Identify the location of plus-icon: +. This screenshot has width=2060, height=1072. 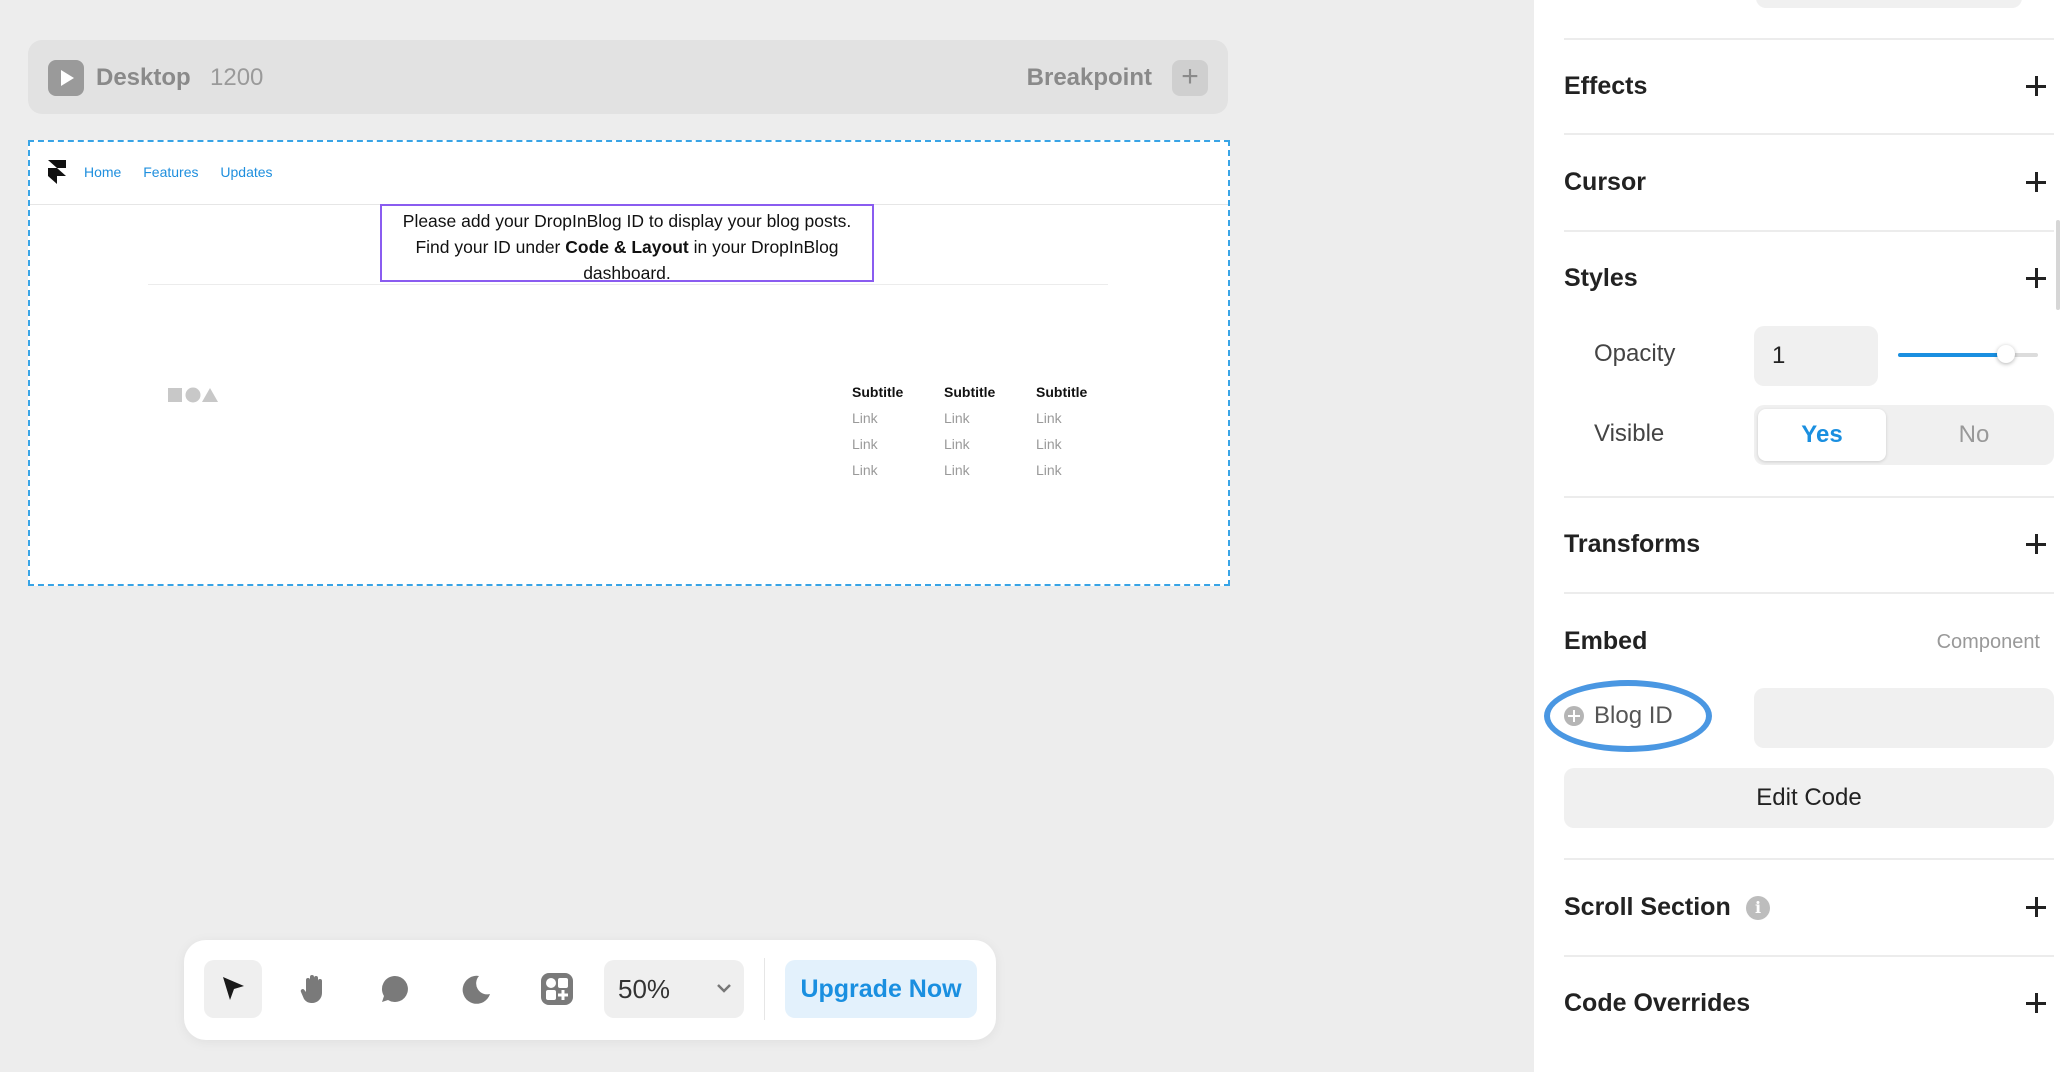
(1190, 76).